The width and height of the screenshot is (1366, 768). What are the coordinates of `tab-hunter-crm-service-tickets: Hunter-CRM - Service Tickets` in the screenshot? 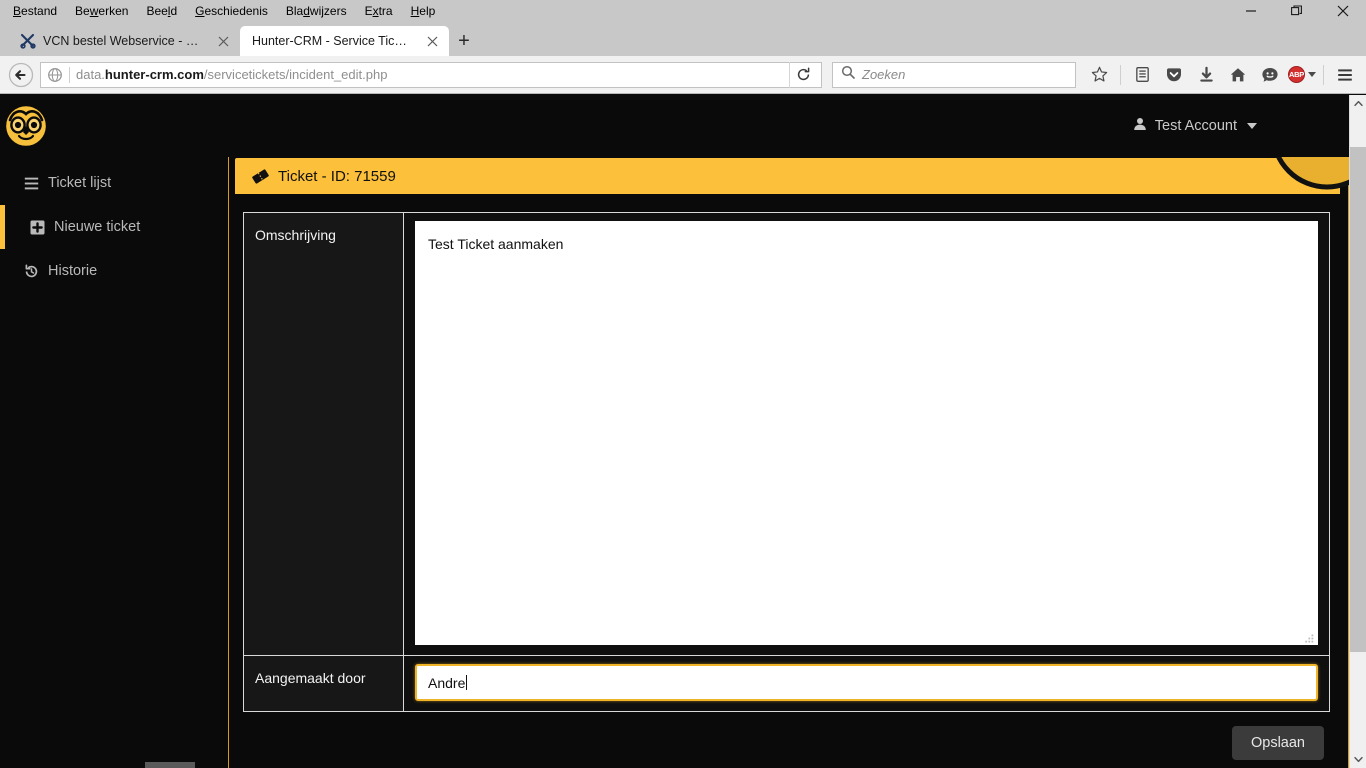 It's located at (344, 41).